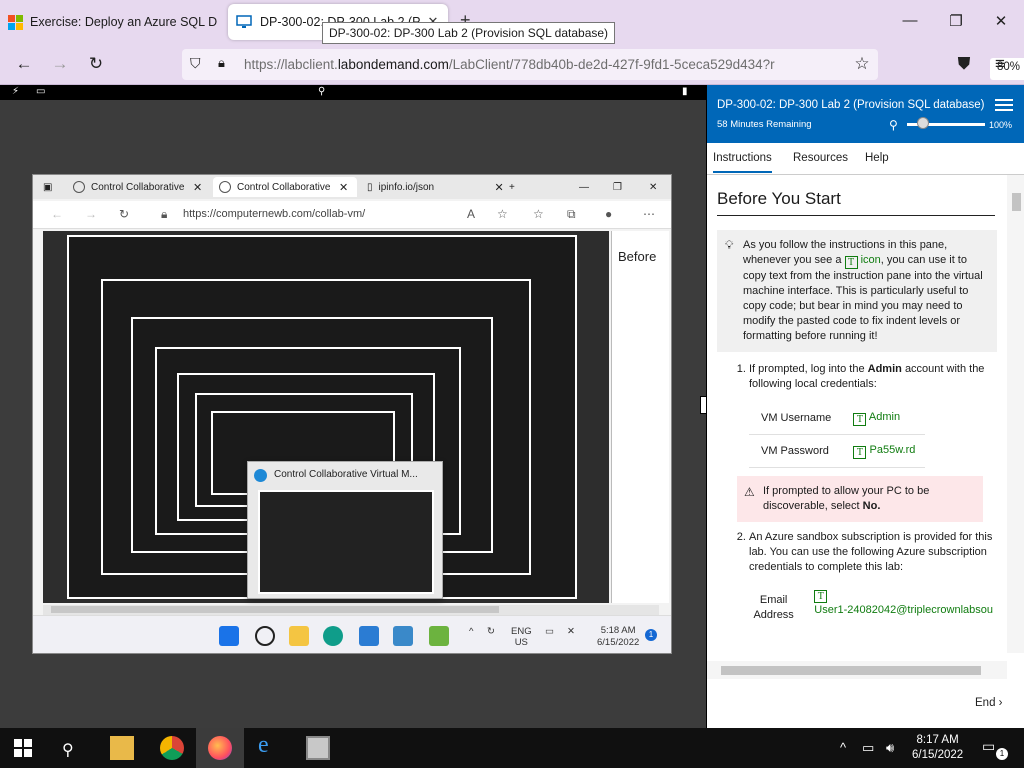 Image resolution: width=1024 pixels, height=768 pixels. Describe the element at coordinates (877, 158) in the screenshot. I see `tab-help: Help` at that location.